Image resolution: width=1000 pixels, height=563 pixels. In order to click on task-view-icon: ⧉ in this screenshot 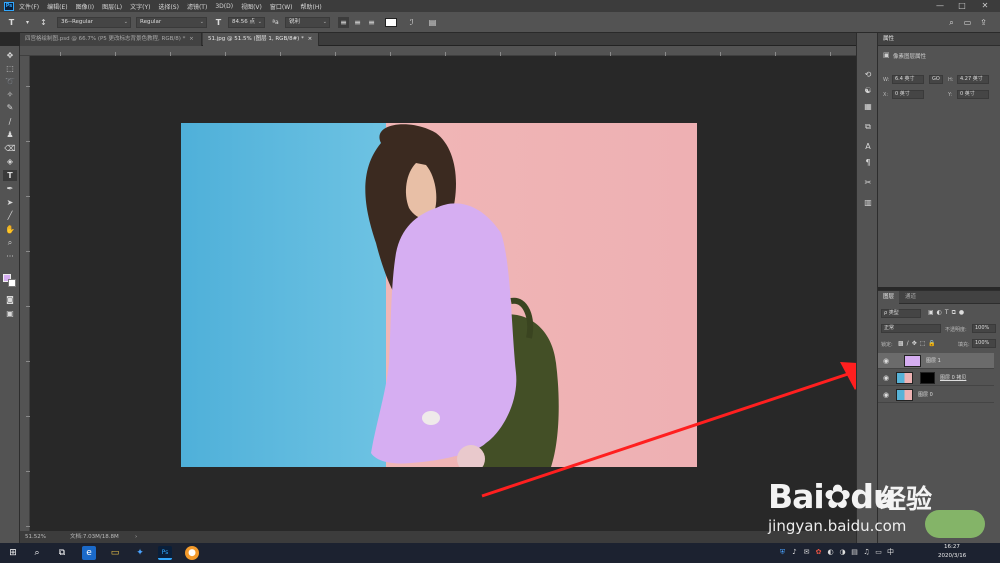, I will do `click(62, 553)`.